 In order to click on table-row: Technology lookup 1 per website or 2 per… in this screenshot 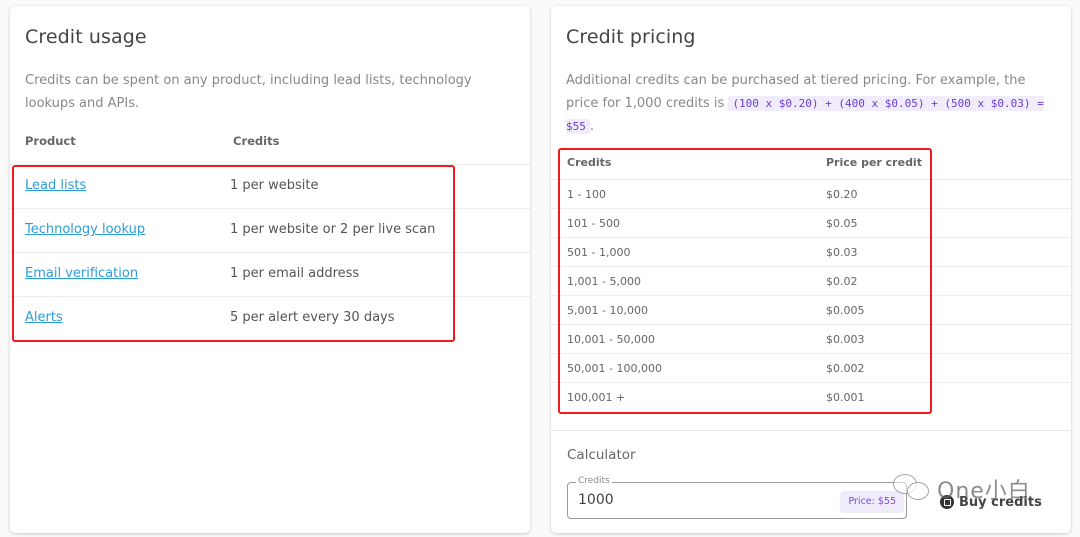, I will do `click(270, 231)`.